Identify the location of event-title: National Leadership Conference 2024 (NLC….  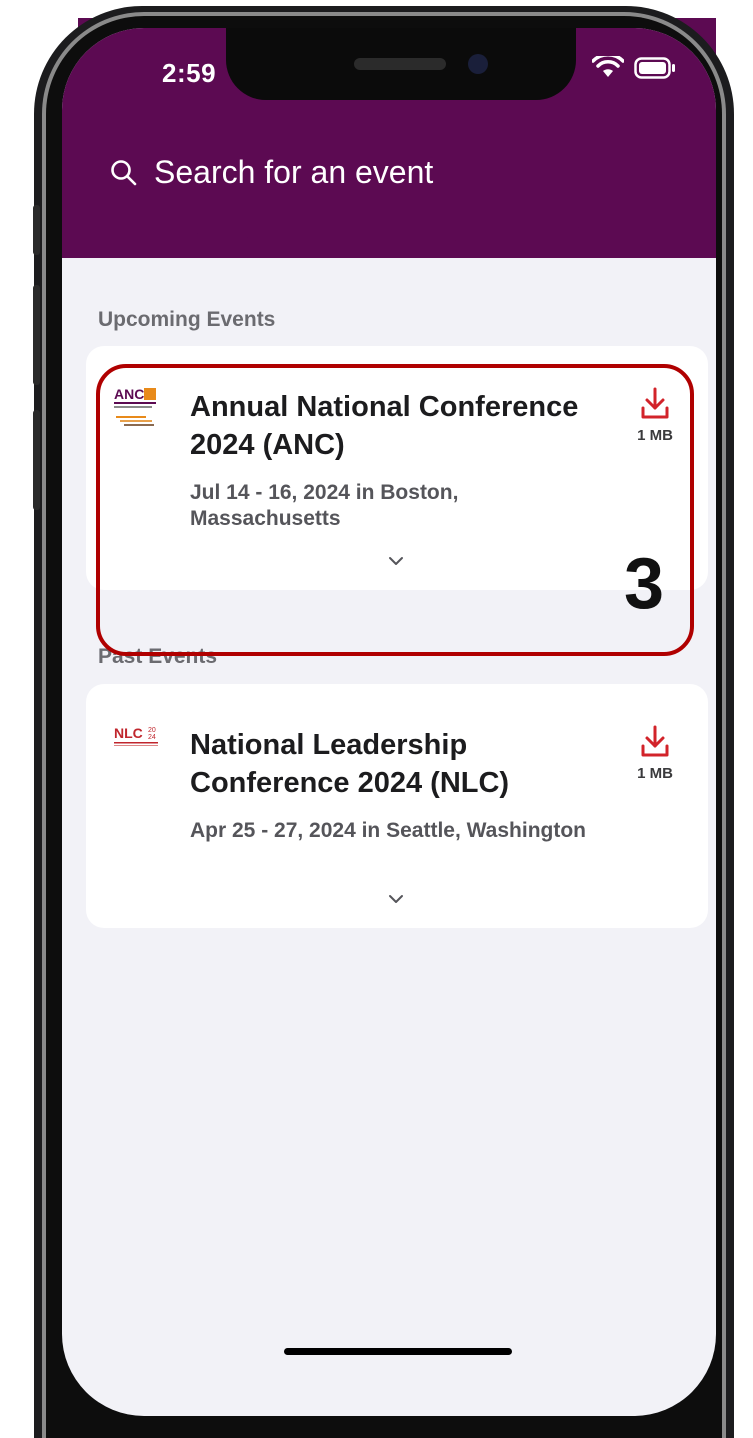
(390, 764).